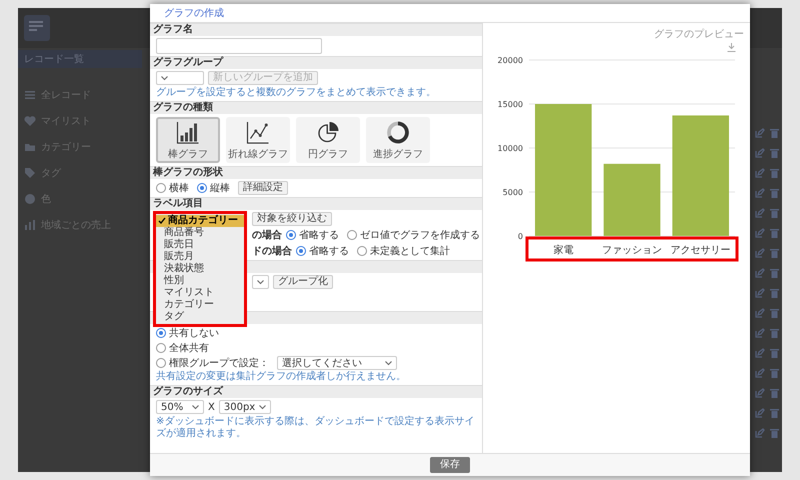 The image size is (800, 480). I want to click on radio-label: 縦棒, so click(220, 188).